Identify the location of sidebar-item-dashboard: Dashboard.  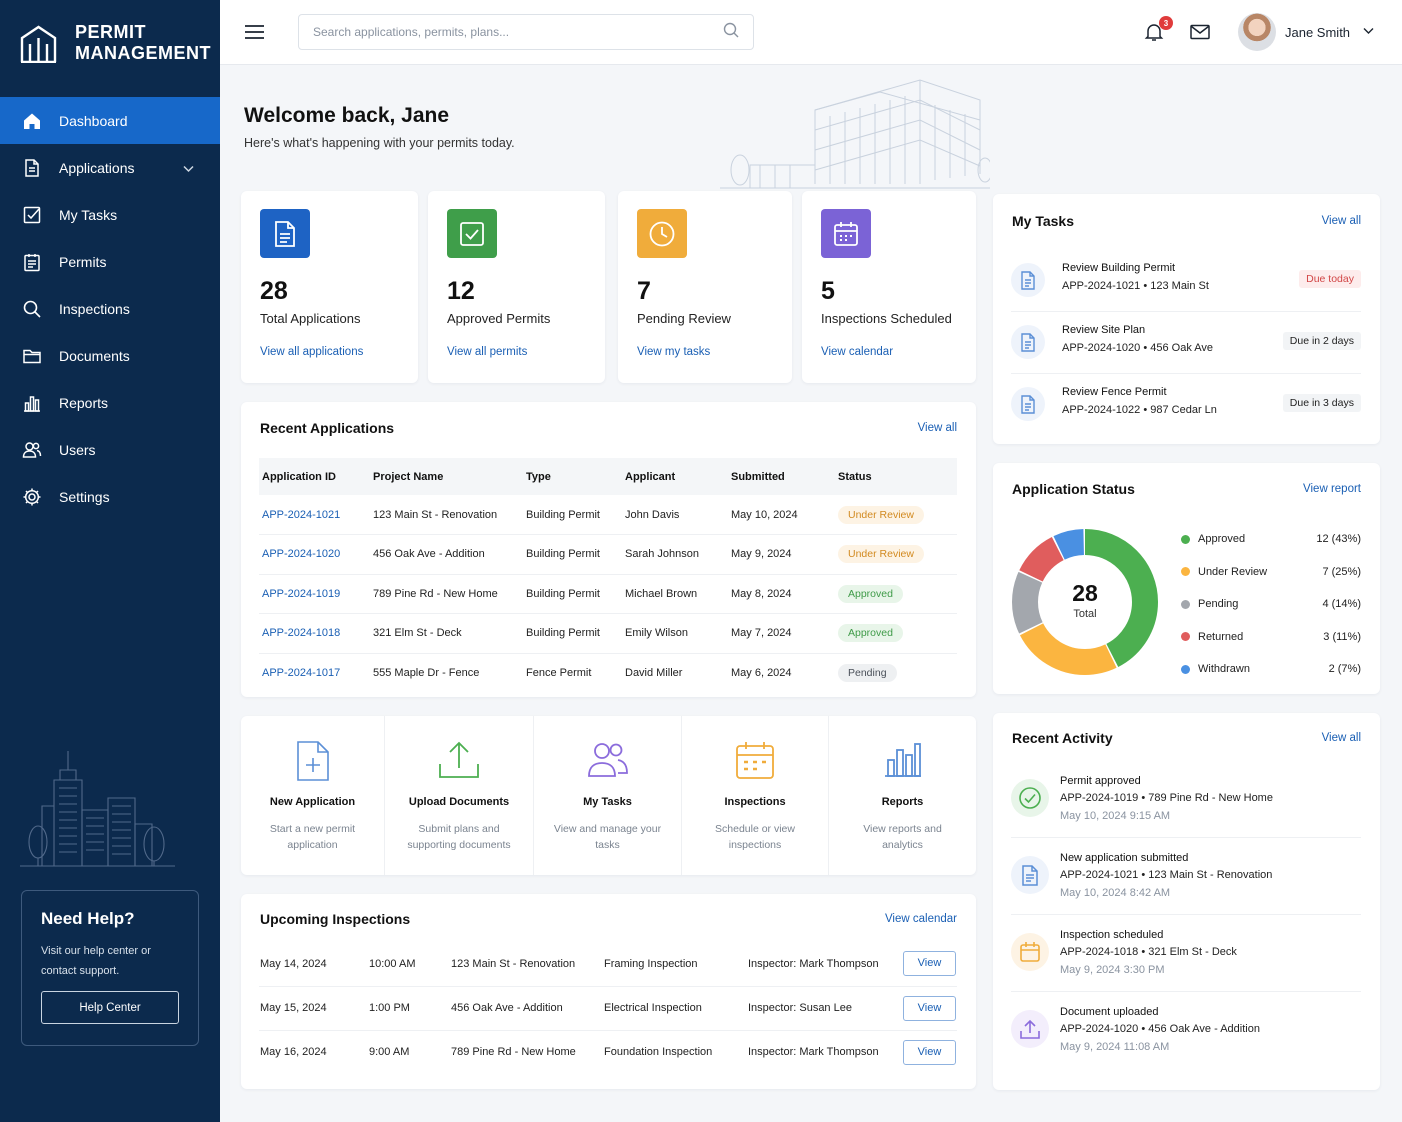
(110, 120).